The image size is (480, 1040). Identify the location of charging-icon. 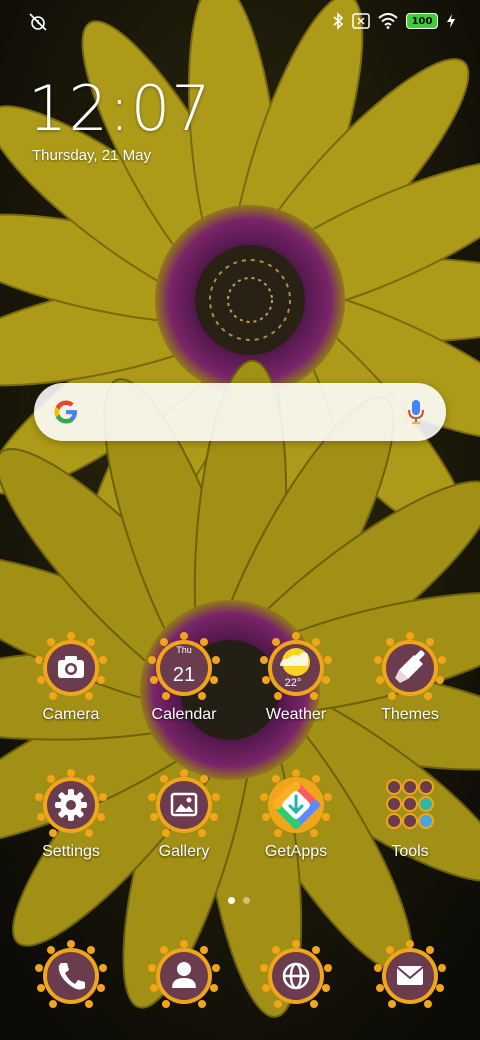
(451, 21).